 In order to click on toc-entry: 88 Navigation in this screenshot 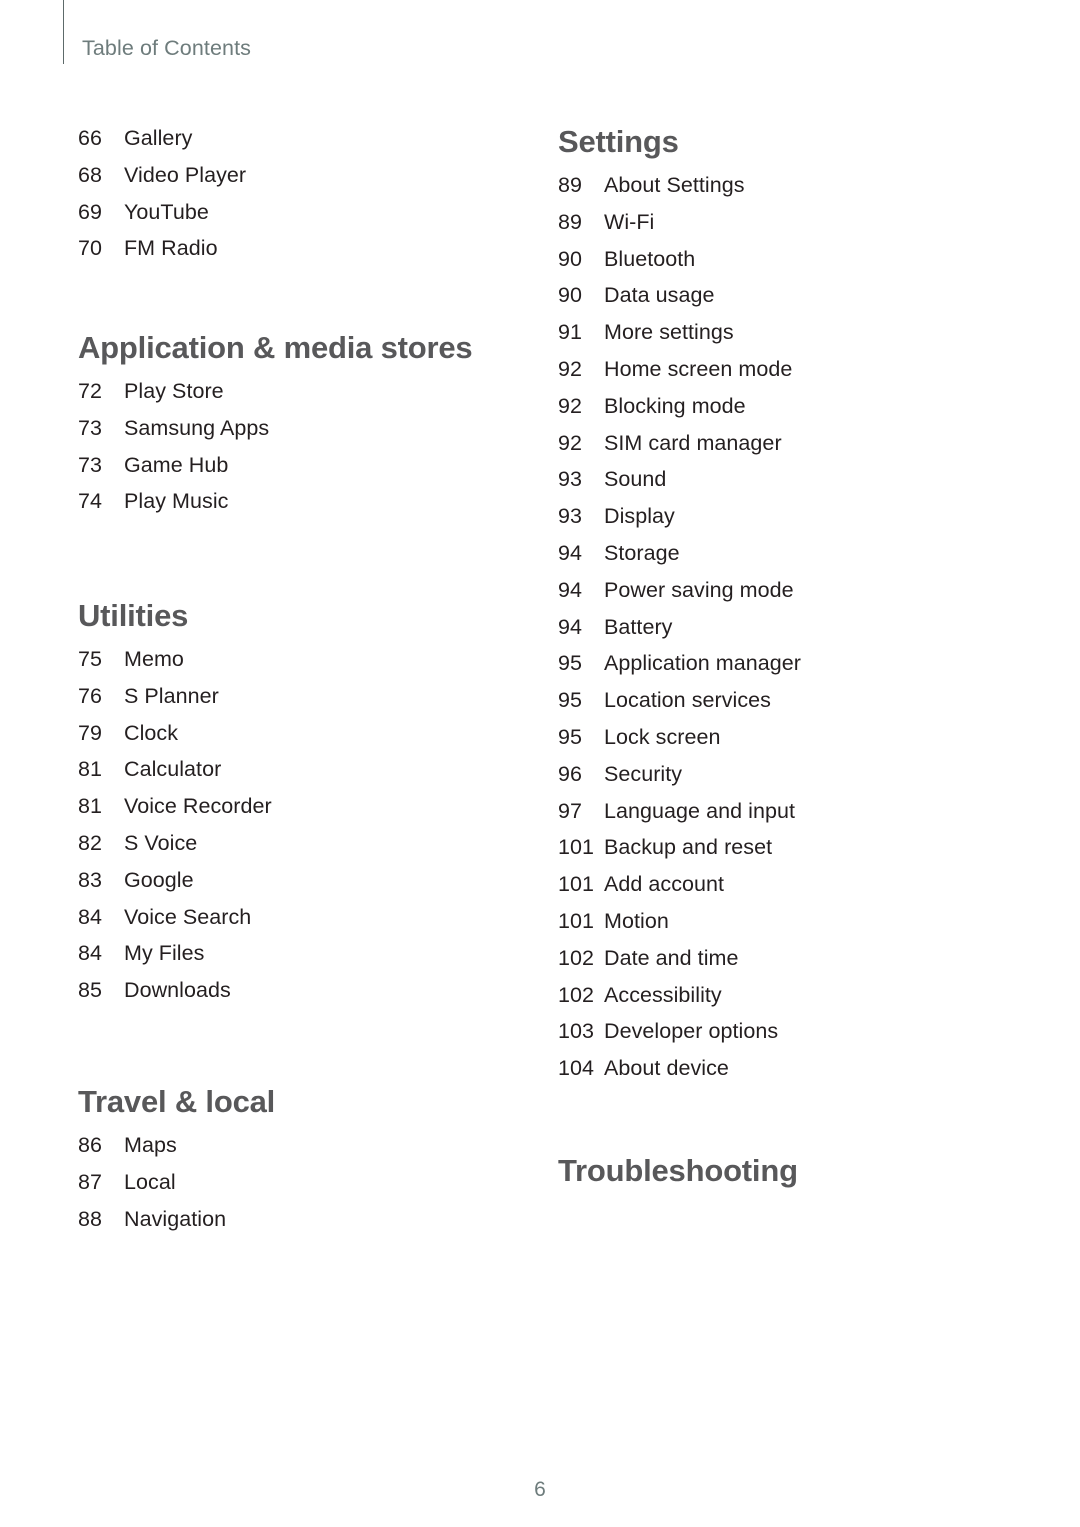, I will do `click(176, 1225)`.